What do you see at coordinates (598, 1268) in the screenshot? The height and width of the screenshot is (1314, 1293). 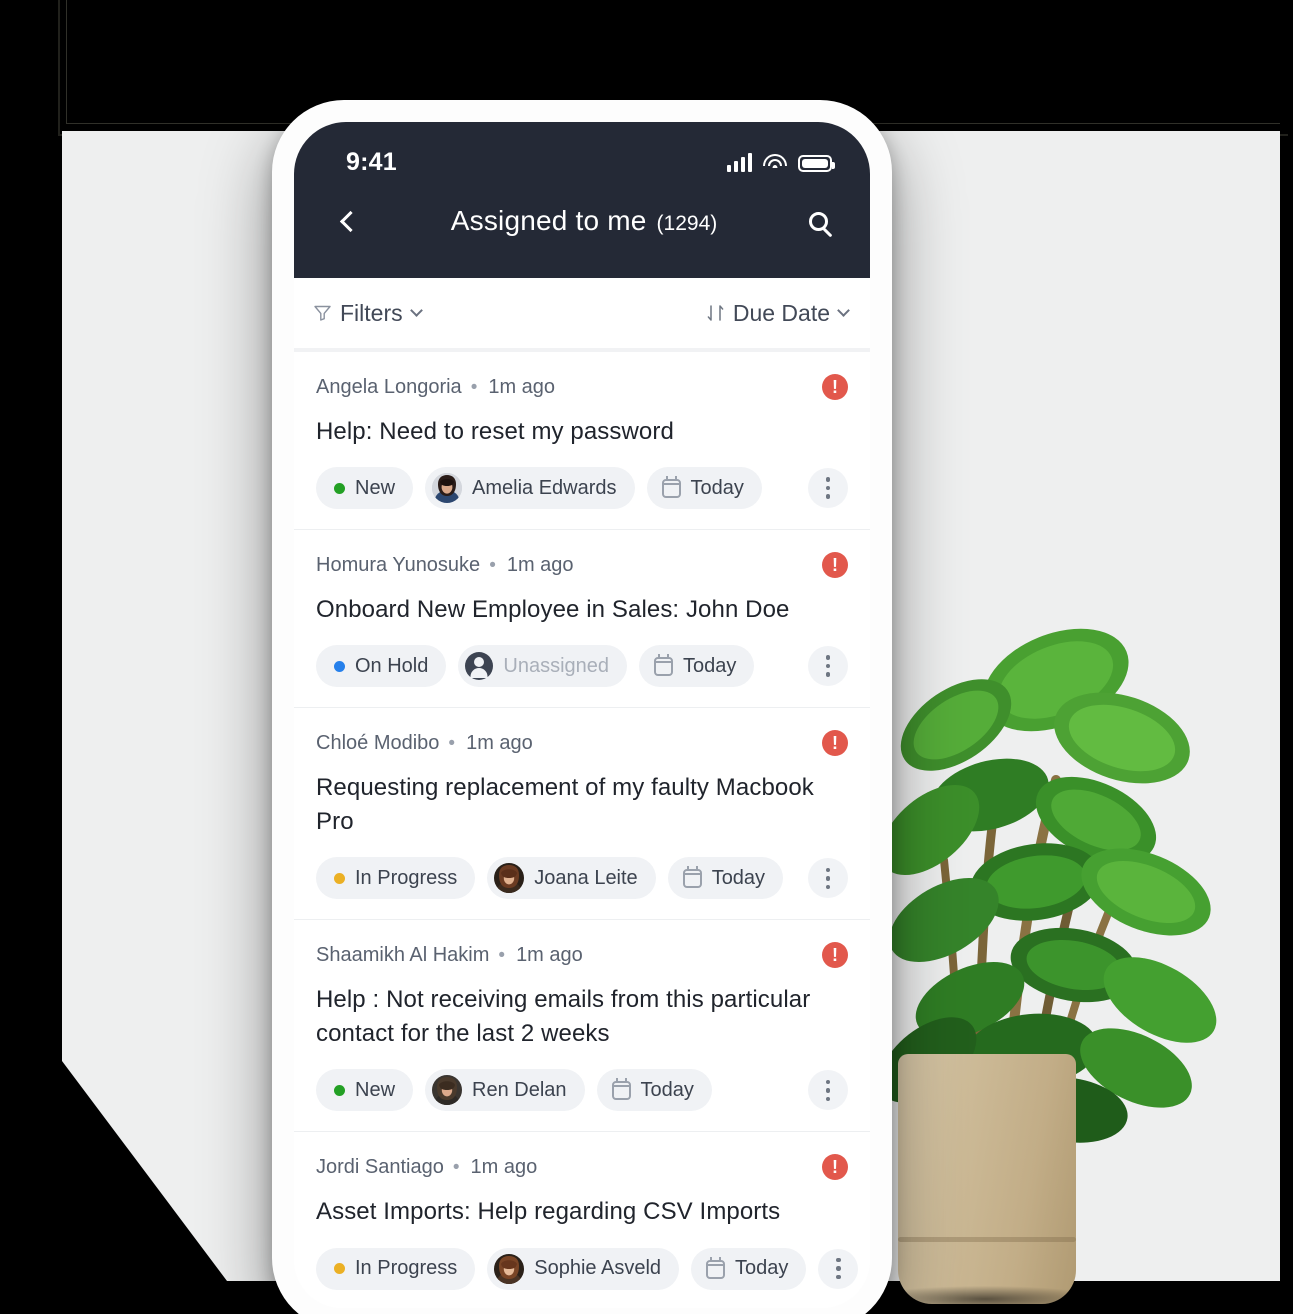 I see `assignee-label: Sophie Asveld` at bounding box center [598, 1268].